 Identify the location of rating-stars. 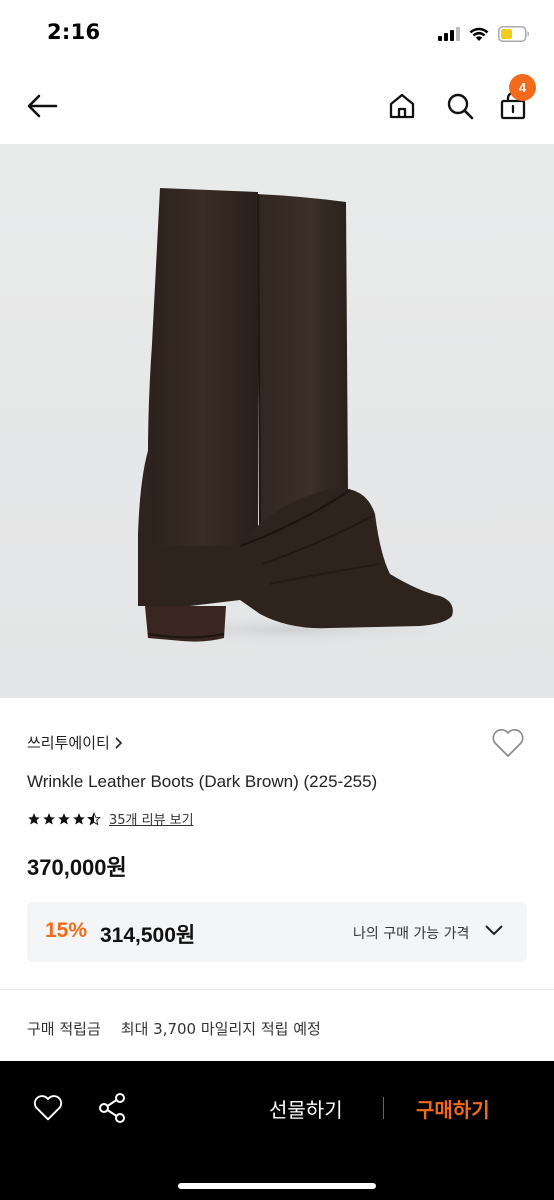
(64, 818).